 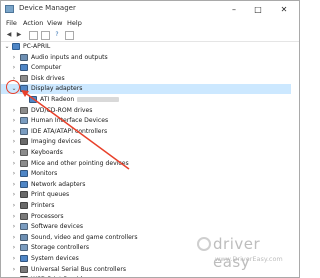 I want to click on driver-easy-logo-icon, so click(x=204, y=244).